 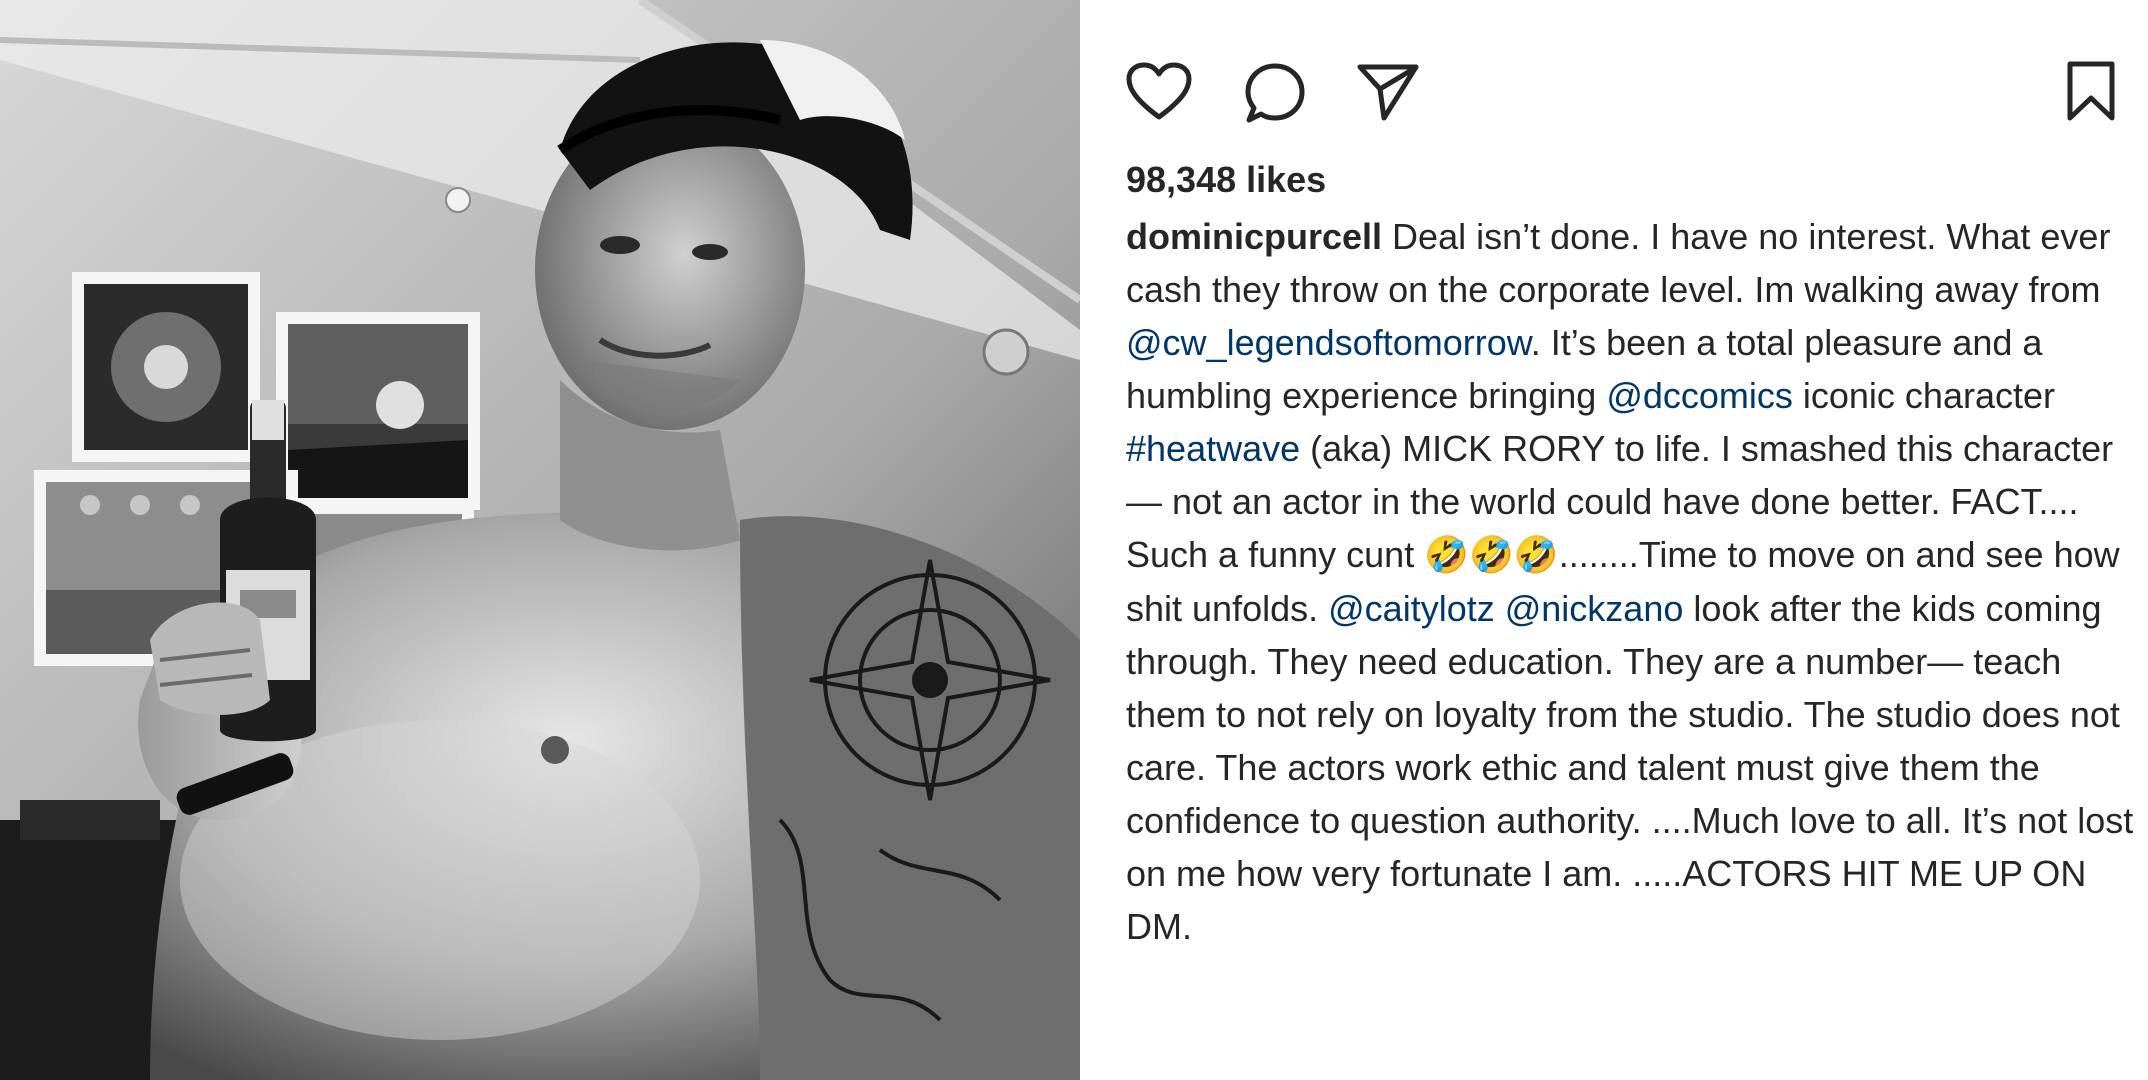 I want to click on hashtag-link: #heatwave, so click(x=1213, y=448).